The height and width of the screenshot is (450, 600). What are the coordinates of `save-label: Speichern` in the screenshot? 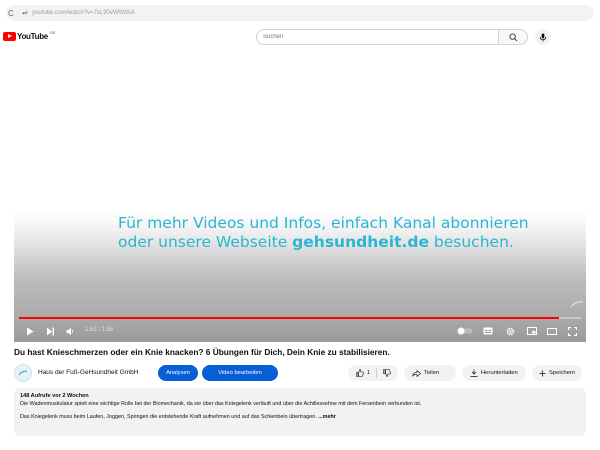 It's located at (562, 373).